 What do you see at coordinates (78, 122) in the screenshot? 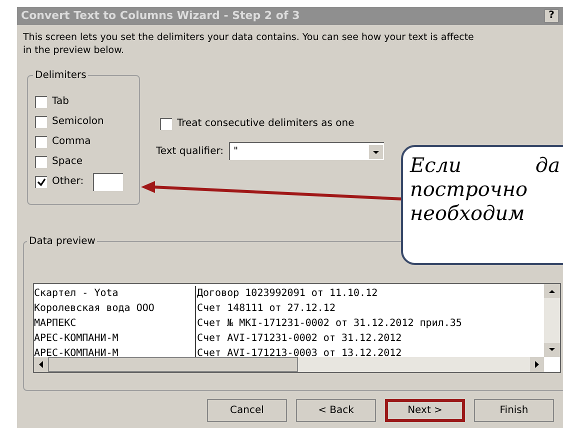
I see `checkbox-label: Semicolon` at bounding box center [78, 122].